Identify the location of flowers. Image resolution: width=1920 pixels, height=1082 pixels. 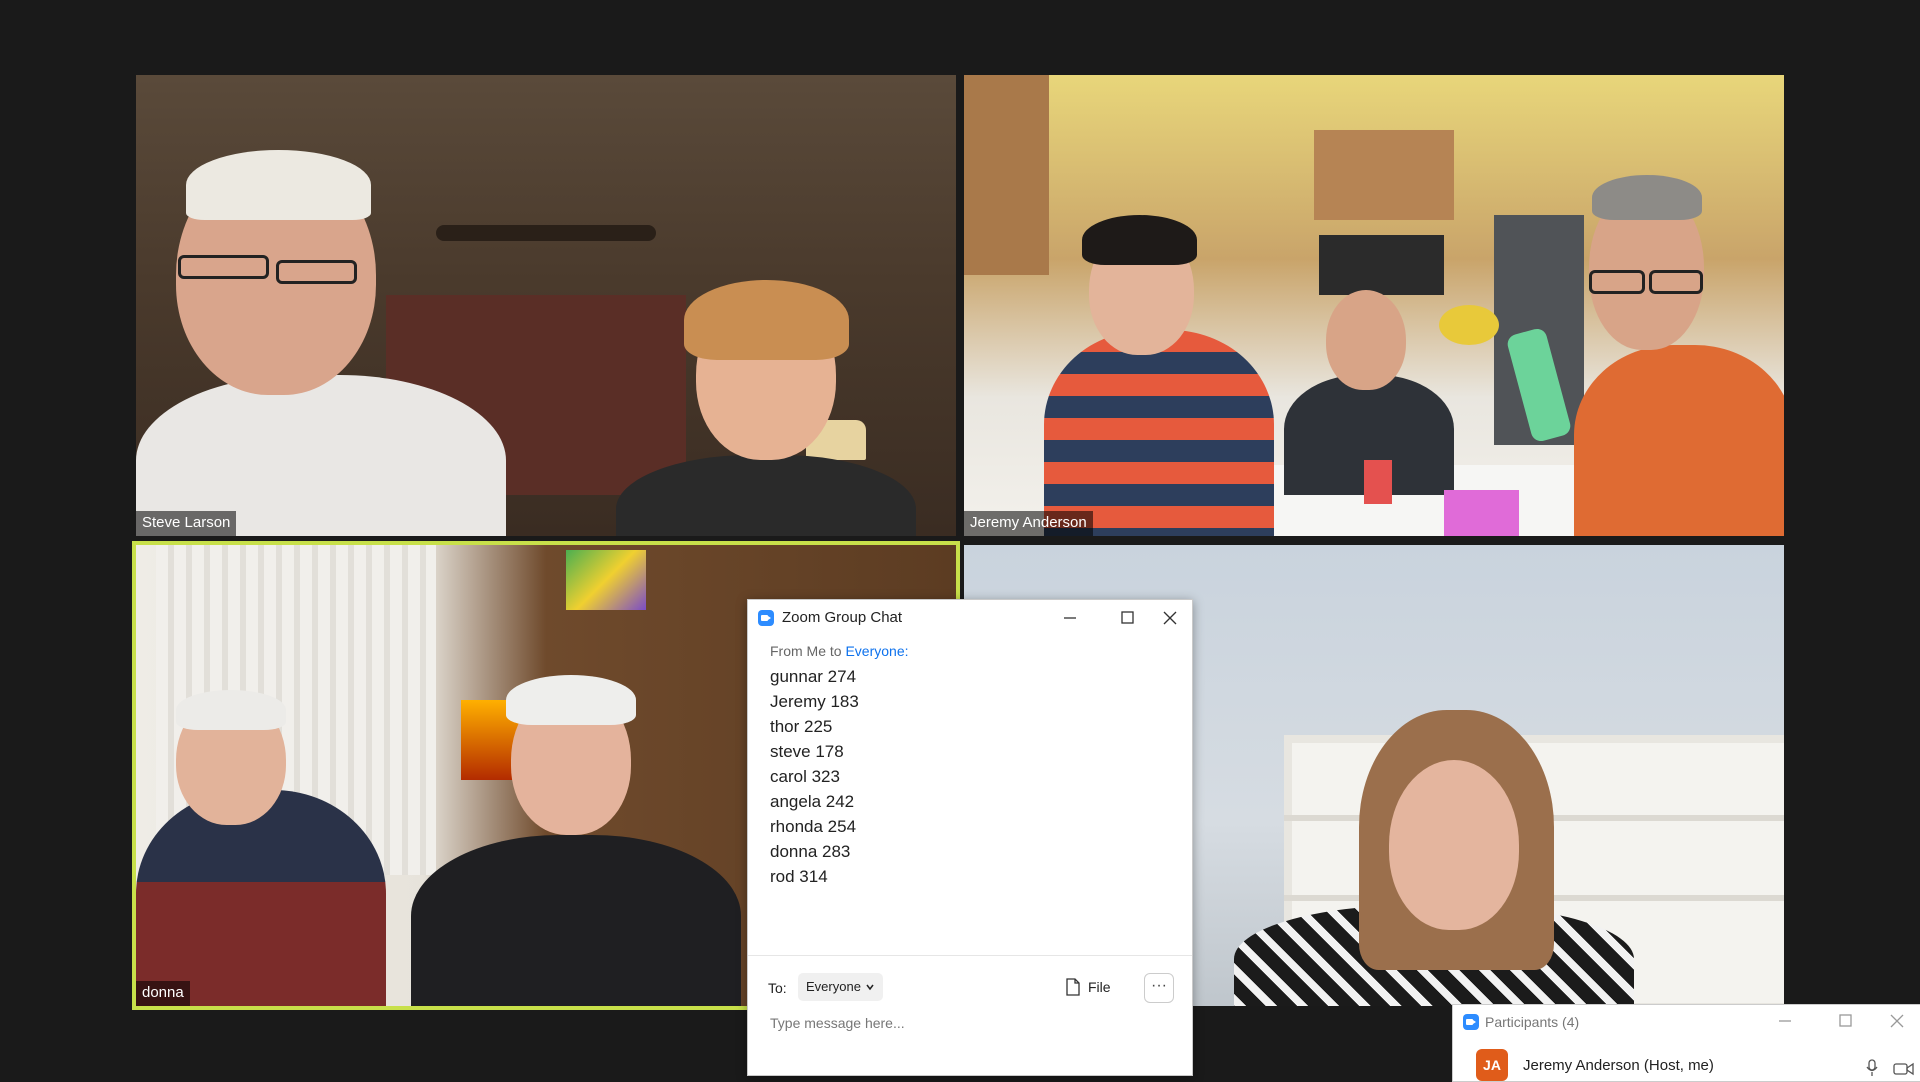
(1469, 325).